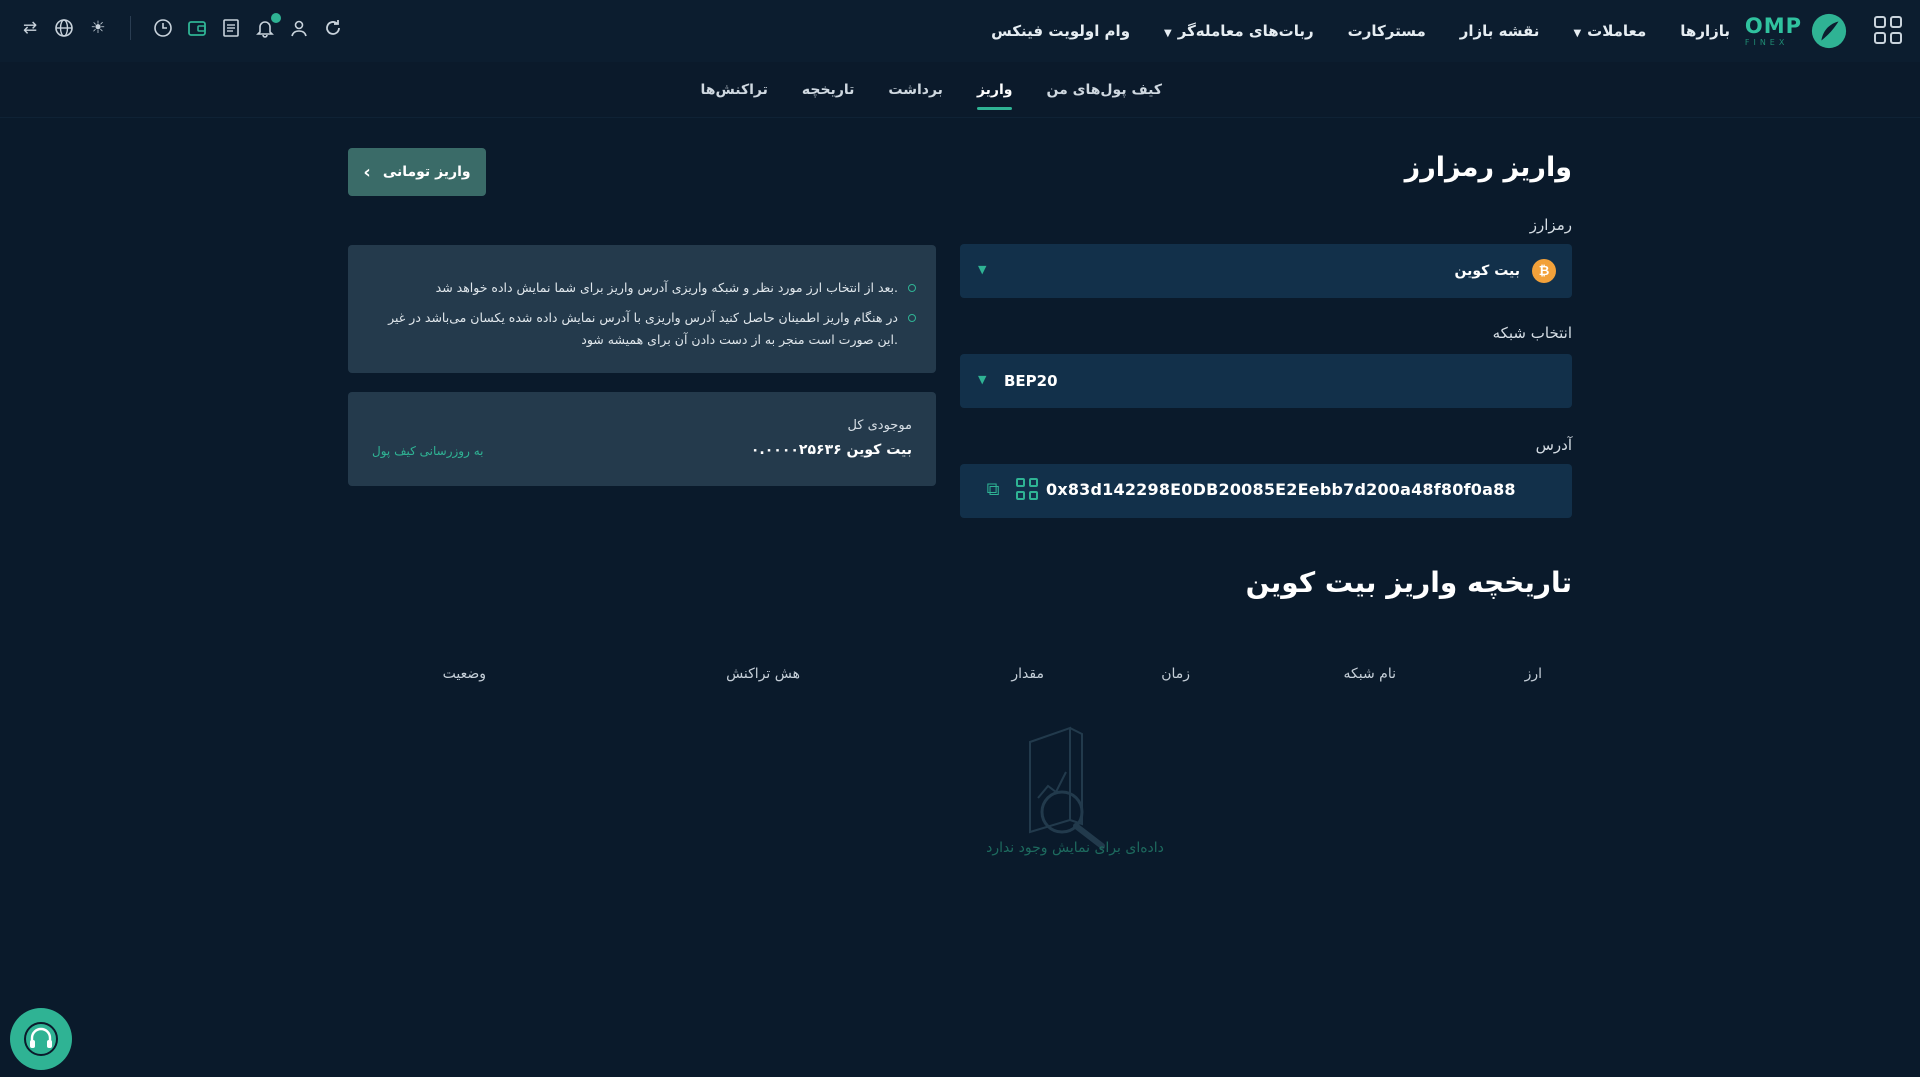  What do you see at coordinates (915, 90) in the screenshot?
I see `tab-withdraw: برداشت` at bounding box center [915, 90].